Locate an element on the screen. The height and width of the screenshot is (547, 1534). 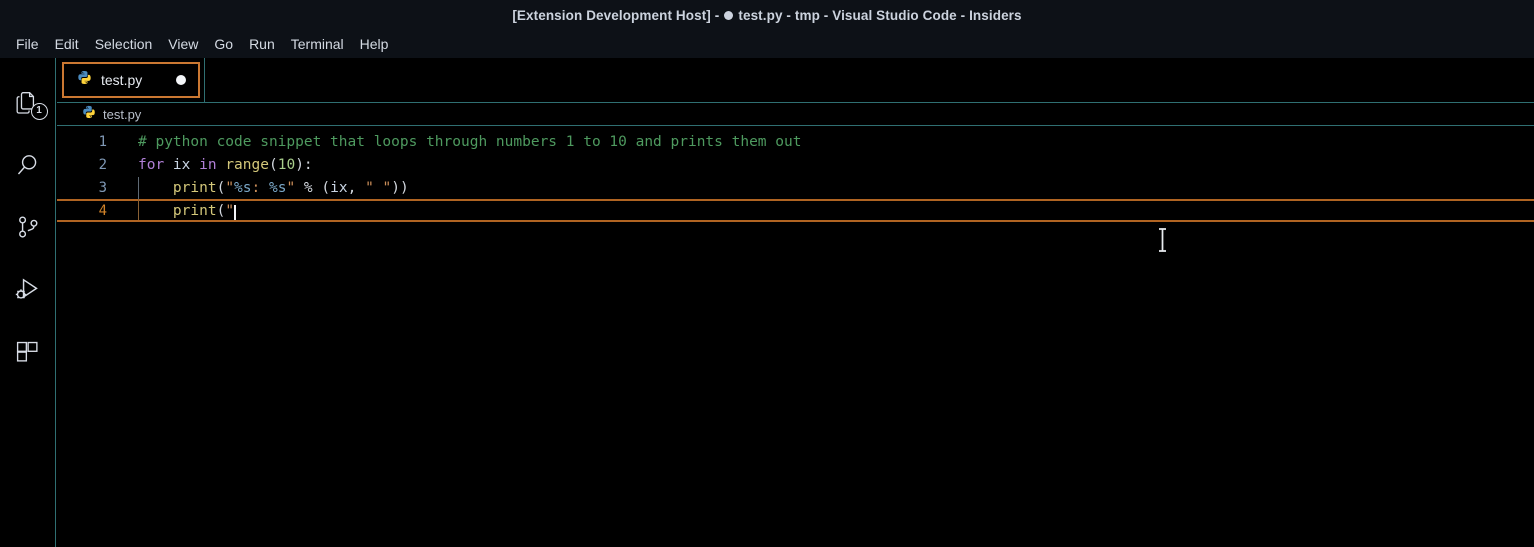
menu-item-edit: Edit is located at coordinates (67, 44).